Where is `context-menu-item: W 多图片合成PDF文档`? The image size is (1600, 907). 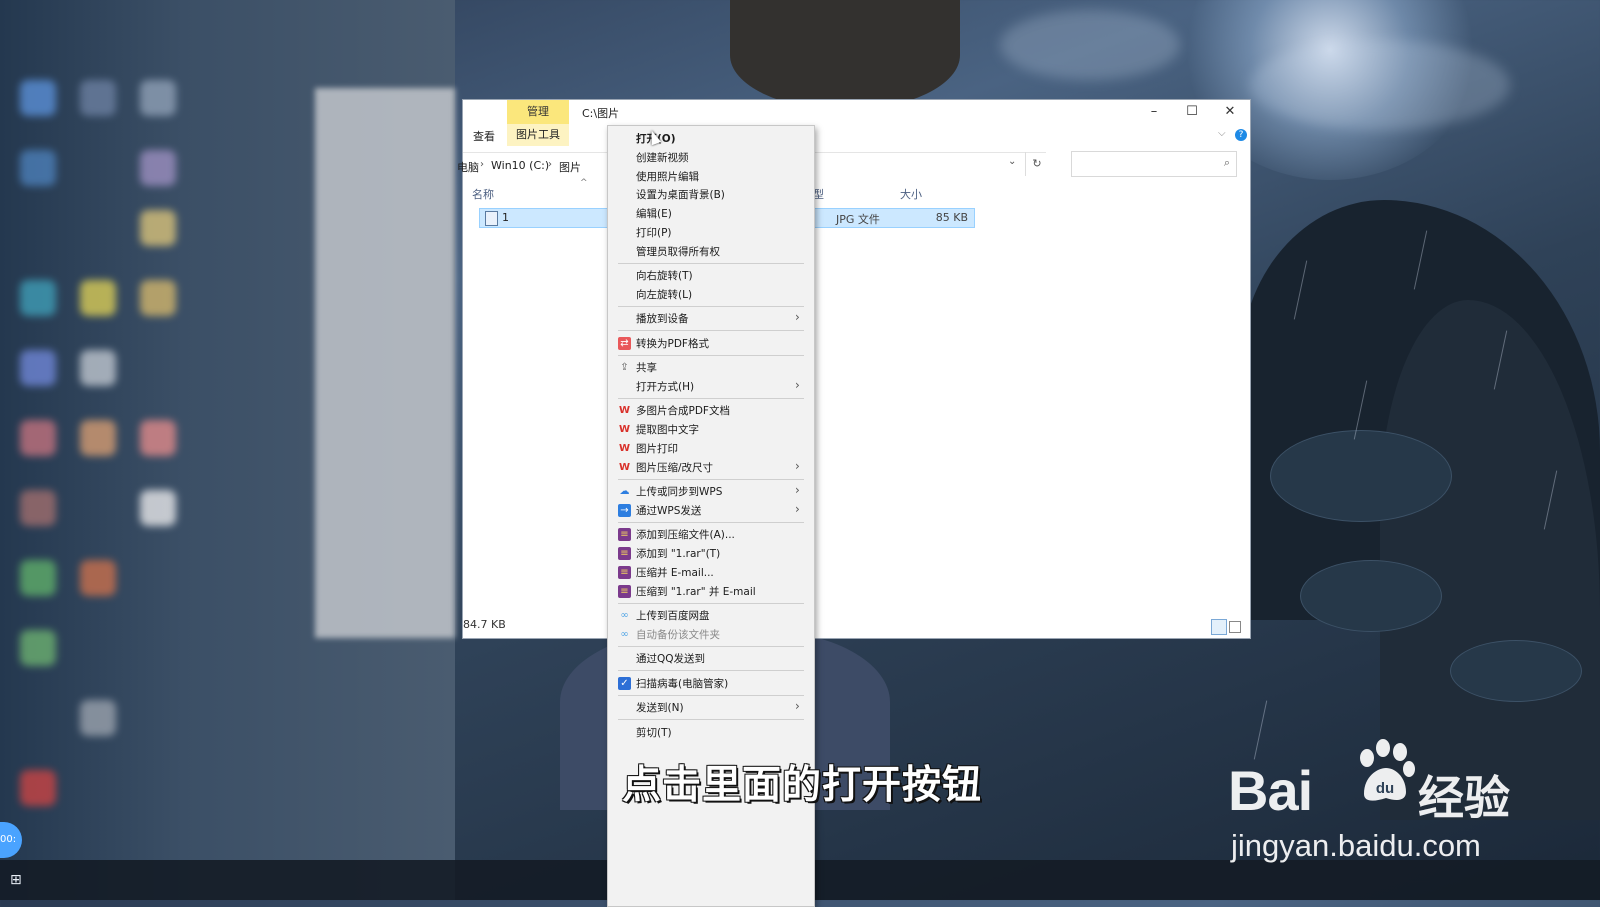 context-menu-item: W 多图片合成PDF文档 is located at coordinates (711, 410).